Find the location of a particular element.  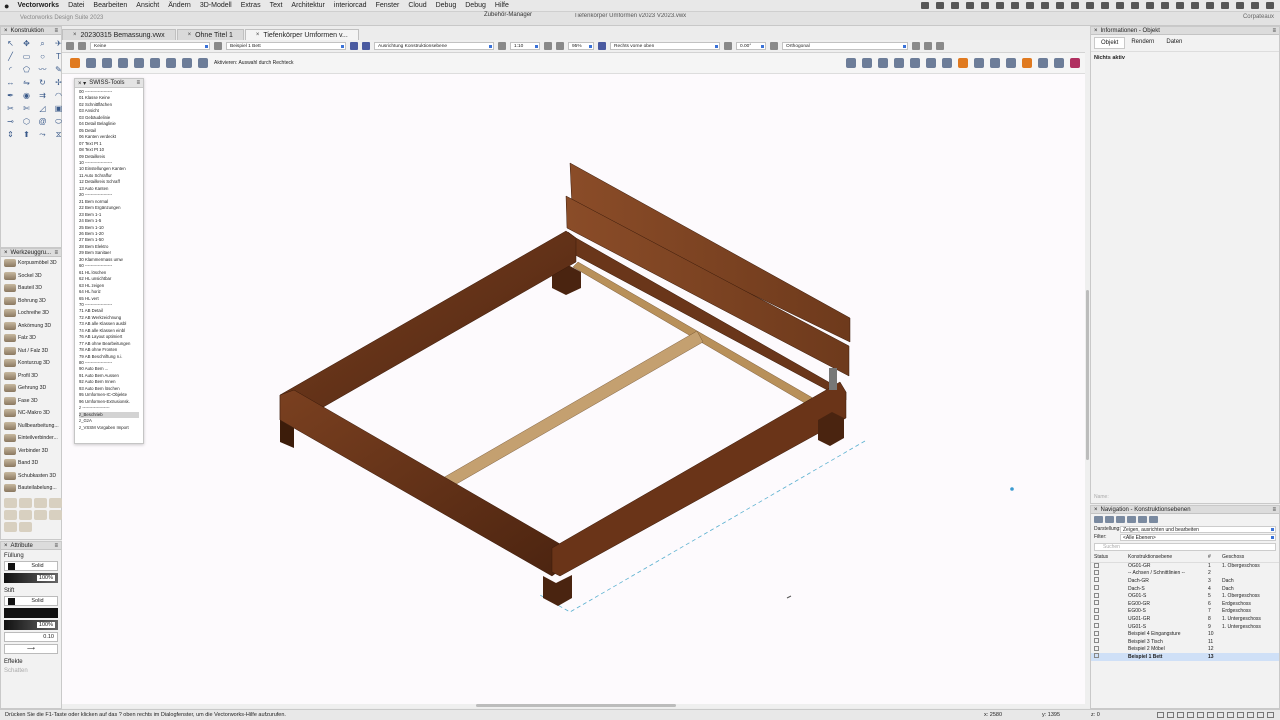

scroll-thumb is located at coordinates (1087, 375).